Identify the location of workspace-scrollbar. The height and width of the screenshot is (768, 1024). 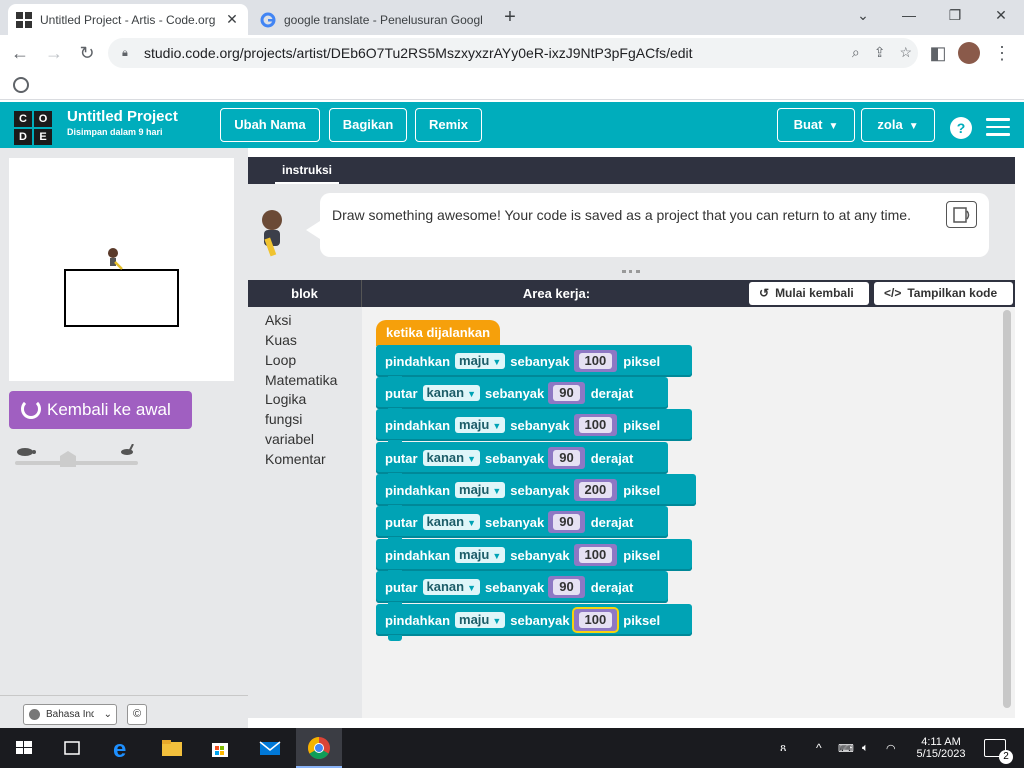
(1007, 509).